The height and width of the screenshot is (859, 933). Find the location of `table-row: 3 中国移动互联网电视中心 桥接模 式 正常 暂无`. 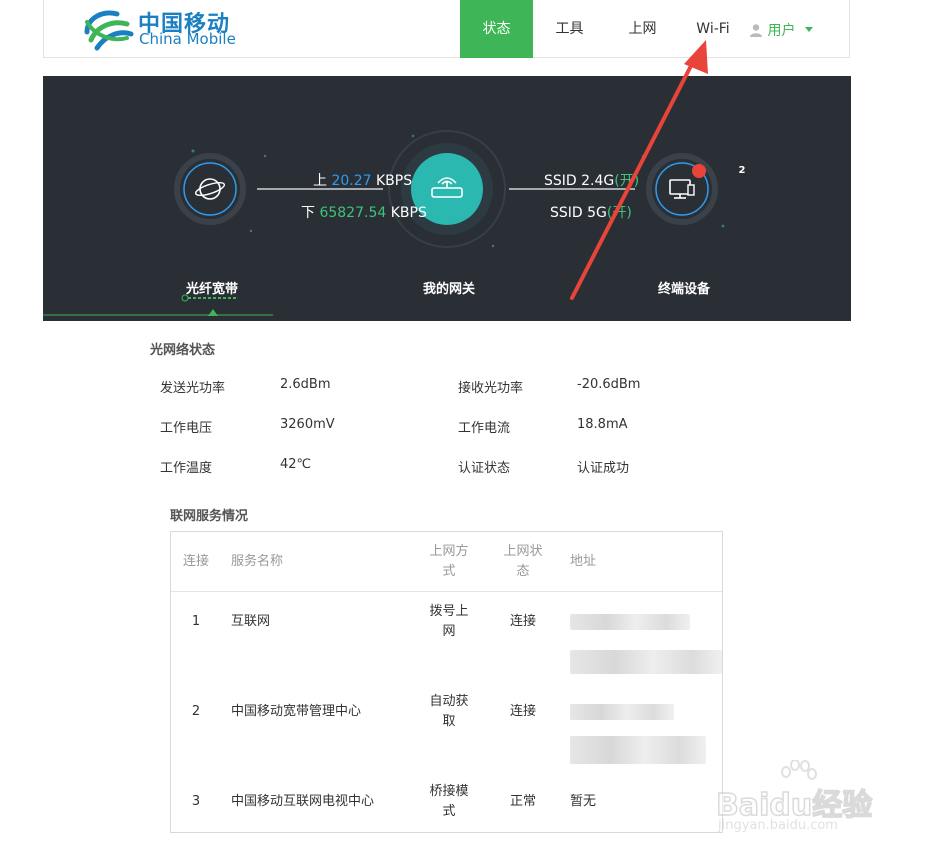

table-row: 3 中国移动互联网电视中心 桥接模 式 正常 暂无 is located at coordinates (446, 802).